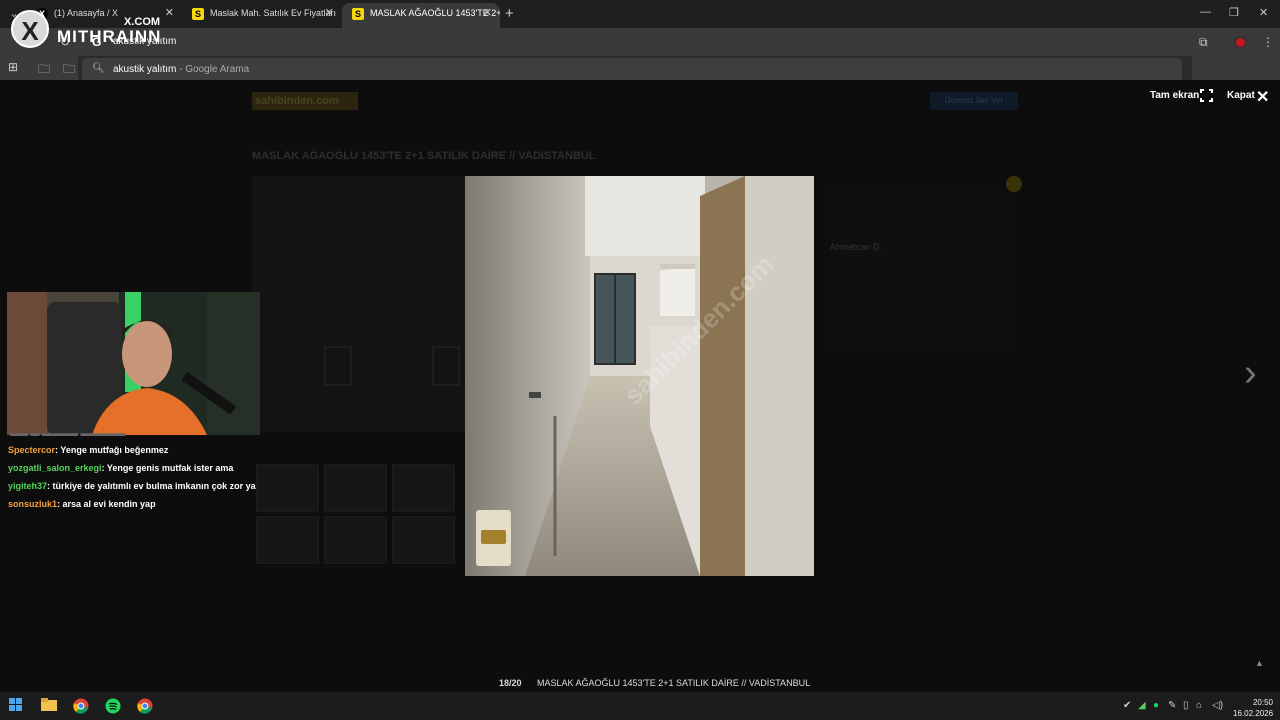 The height and width of the screenshot is (720, 1280). Describe the element at coordinates (30, 29) in the screenshot. I see `x-logo-icon: X` at that location.